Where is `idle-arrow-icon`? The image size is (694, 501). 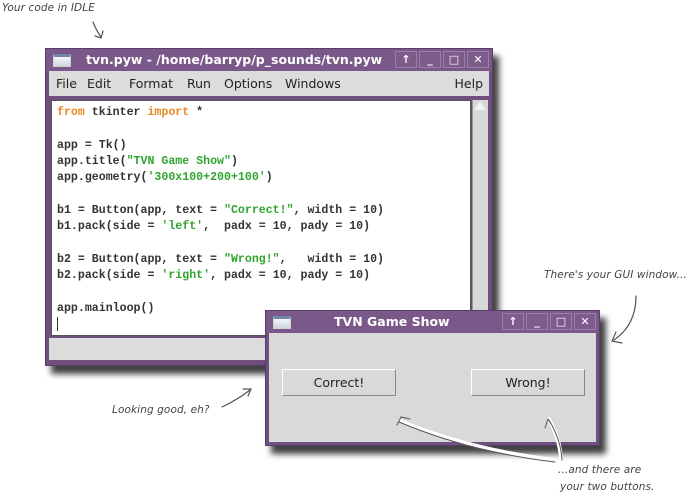 idle-arrow-icon is located at coordinates (98, 30).